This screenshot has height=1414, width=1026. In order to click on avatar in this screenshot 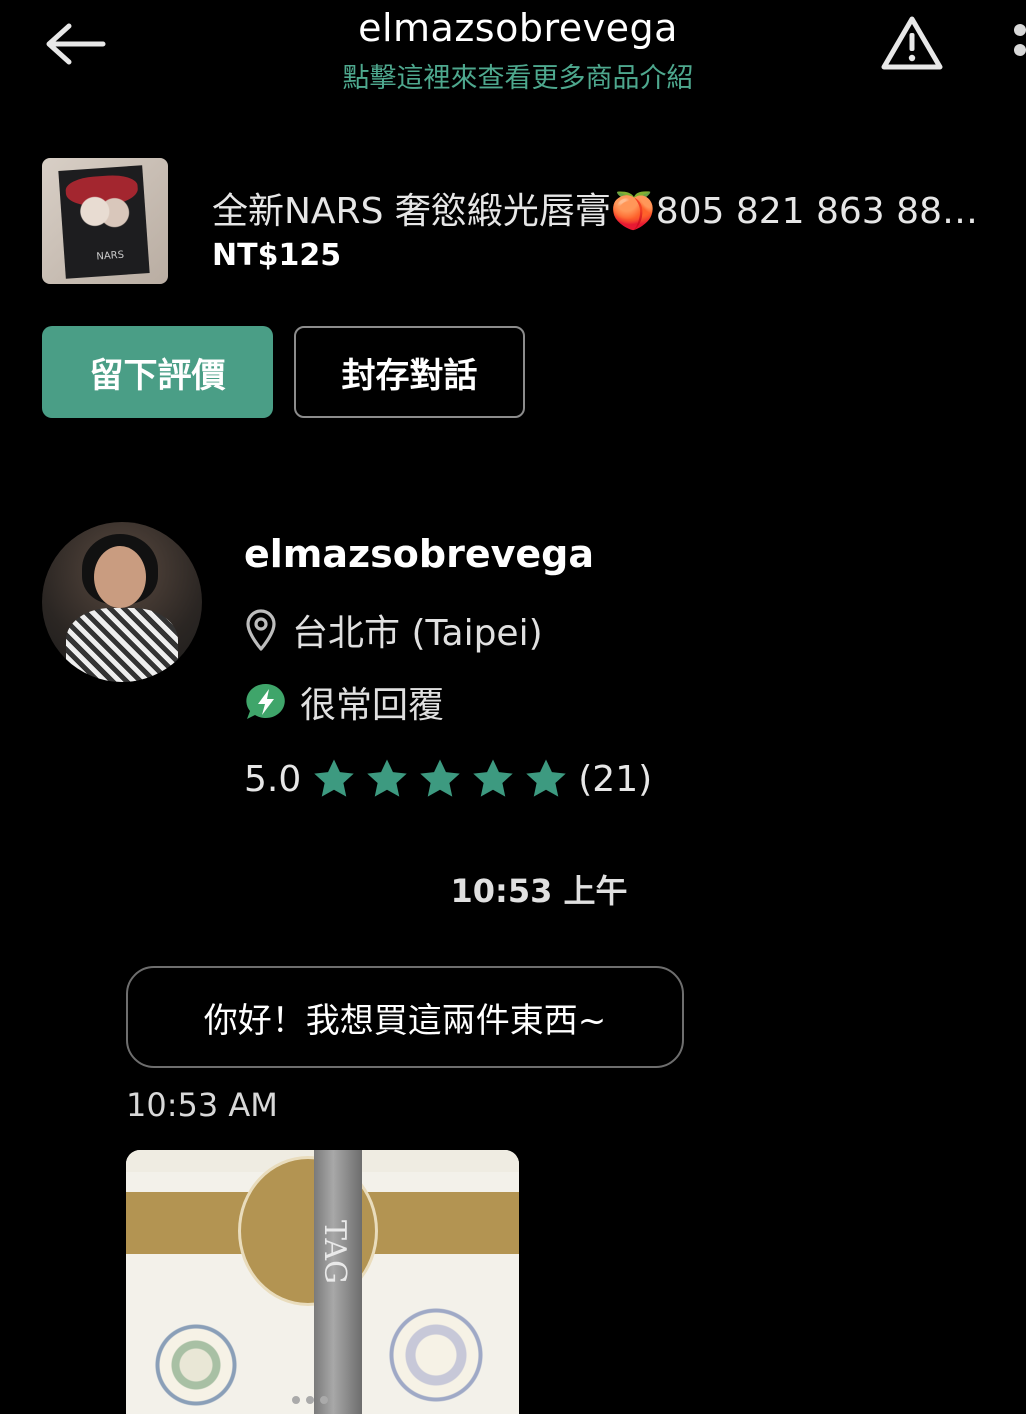, I will do `click(122, 602)`.